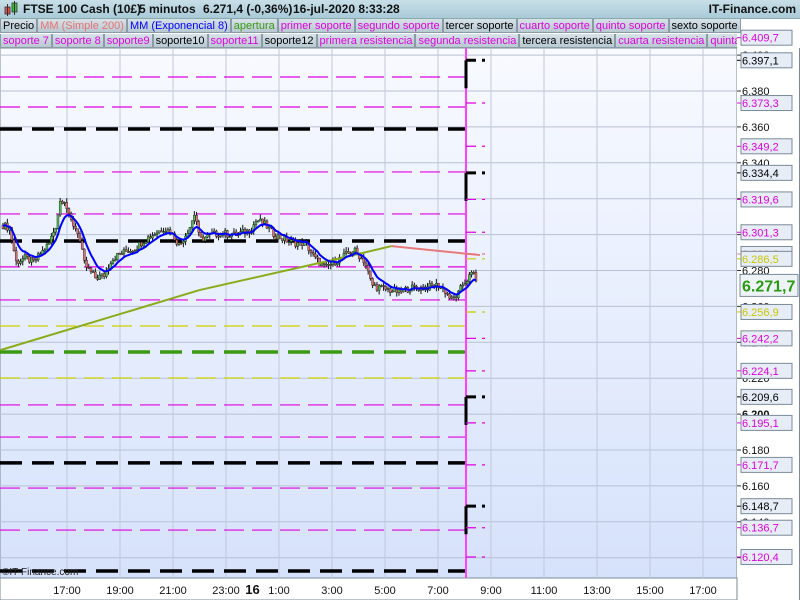  What do you see at coordinates (26, 41) in the screenshot?
I see `legend-item-soporte-7: soporte 7` at bounding box center [26, 41].